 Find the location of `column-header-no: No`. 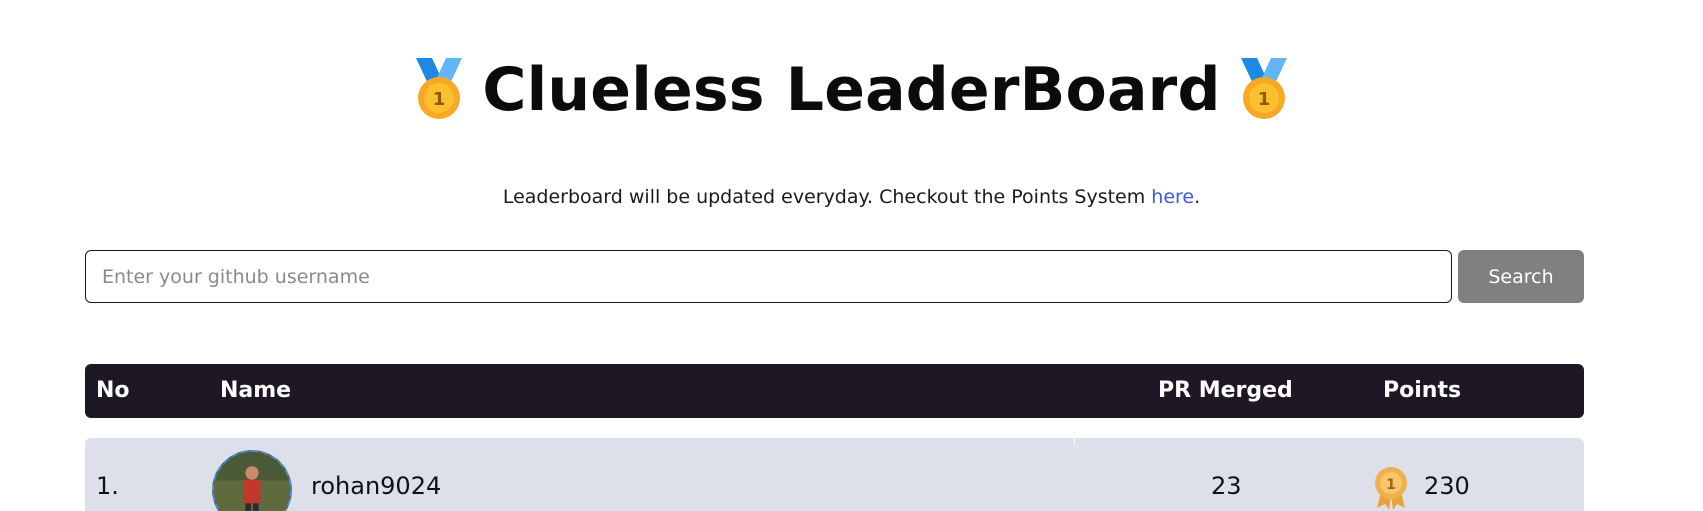

column-header-no: No is located at coordinates (113, 390).